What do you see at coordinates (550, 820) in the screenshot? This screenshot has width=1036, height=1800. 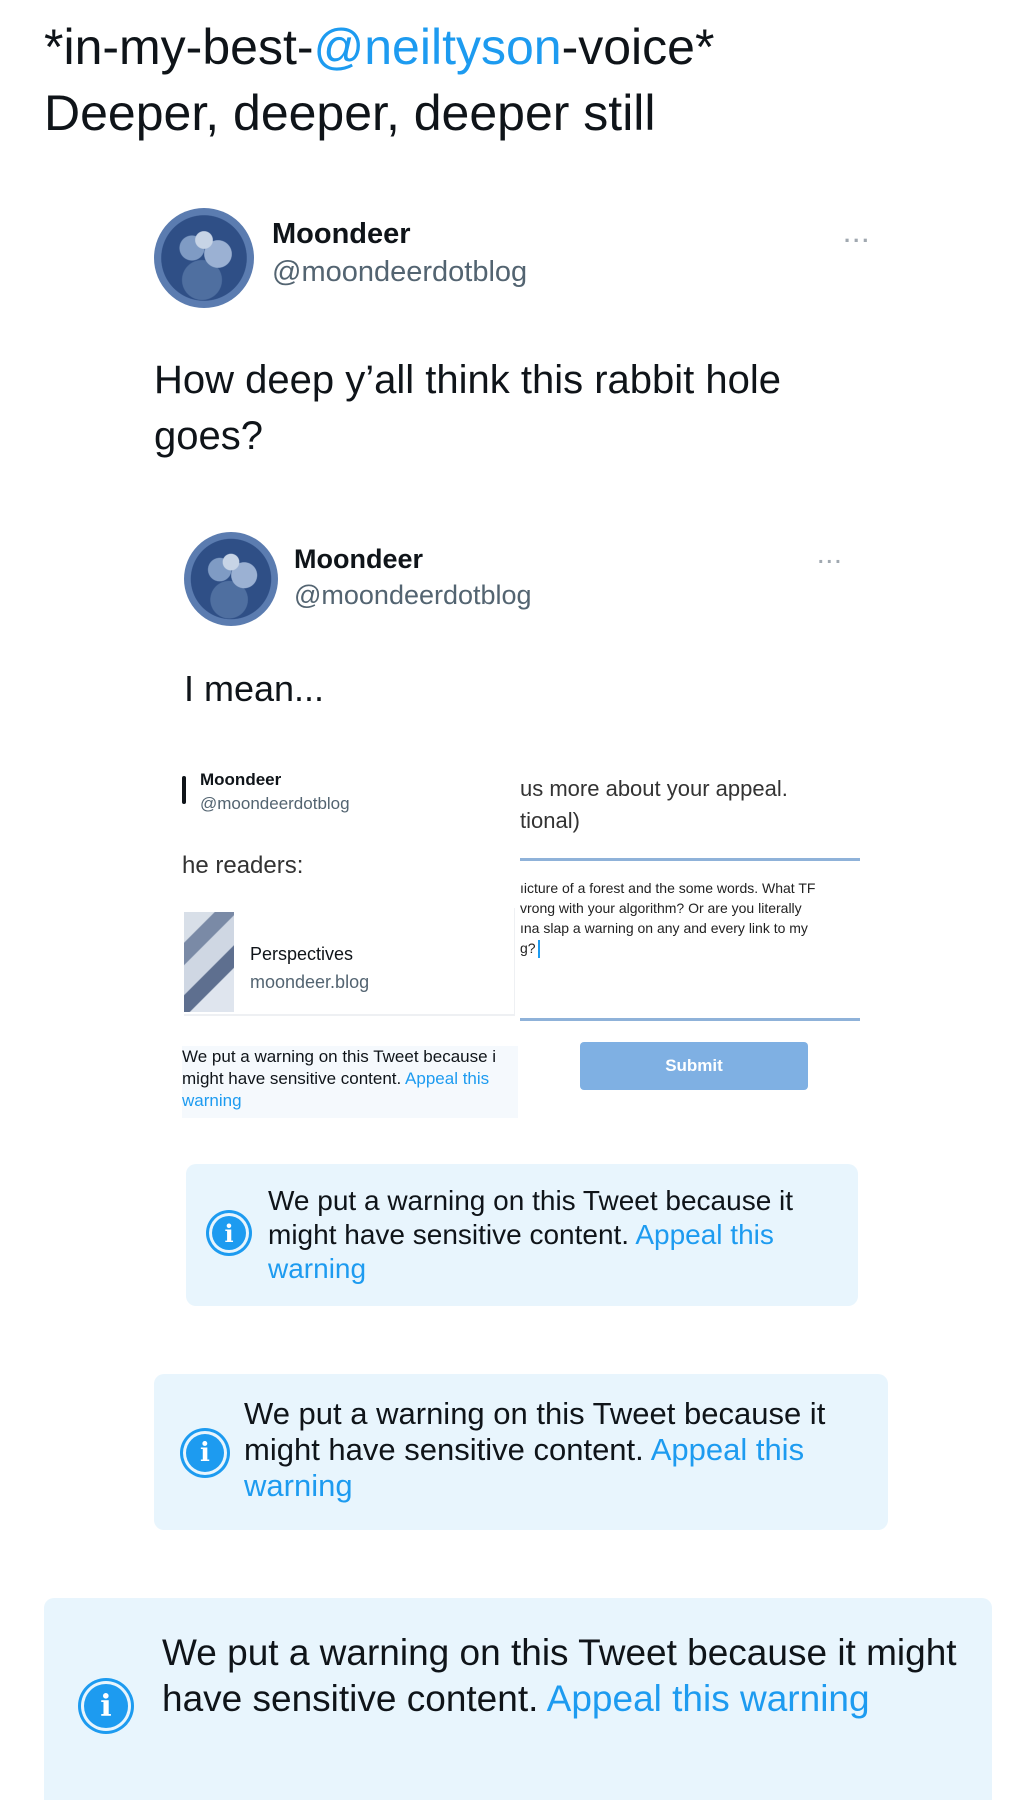 I see `appeal-prompt-line-2: tional)` at bounding box center [550, 820].